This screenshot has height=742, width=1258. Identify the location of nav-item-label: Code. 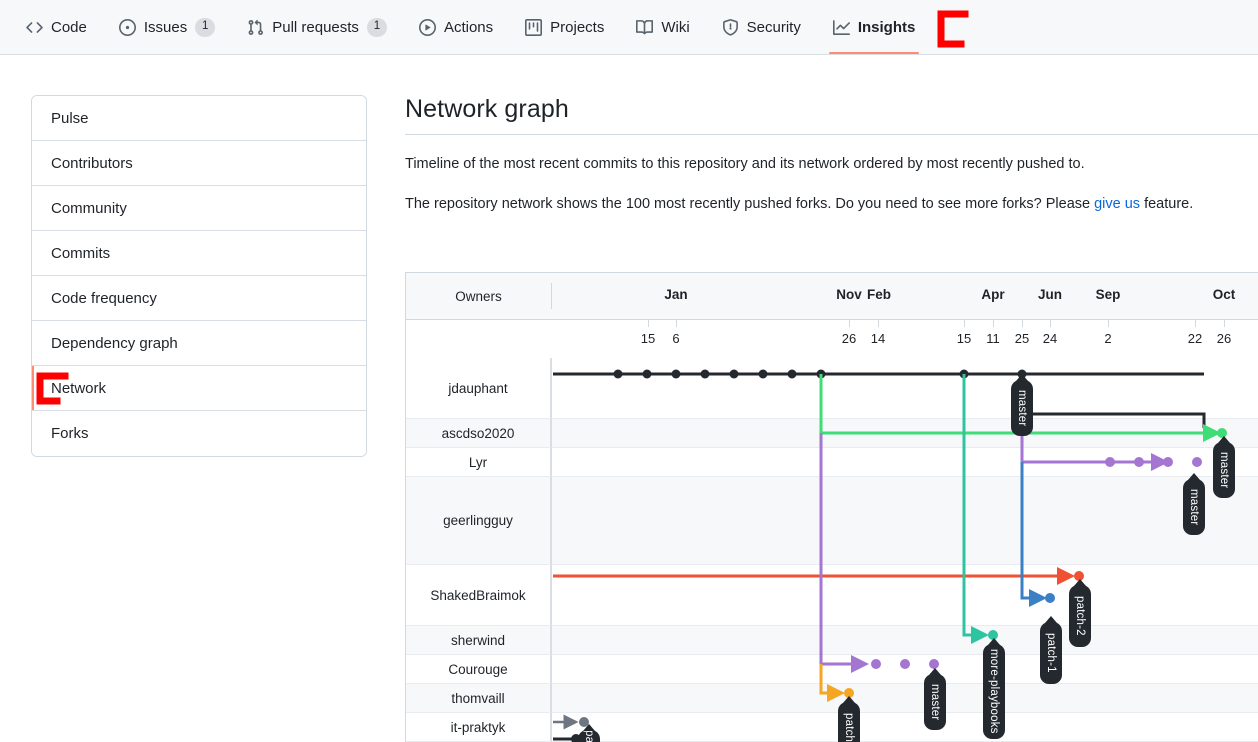
(69, 27).